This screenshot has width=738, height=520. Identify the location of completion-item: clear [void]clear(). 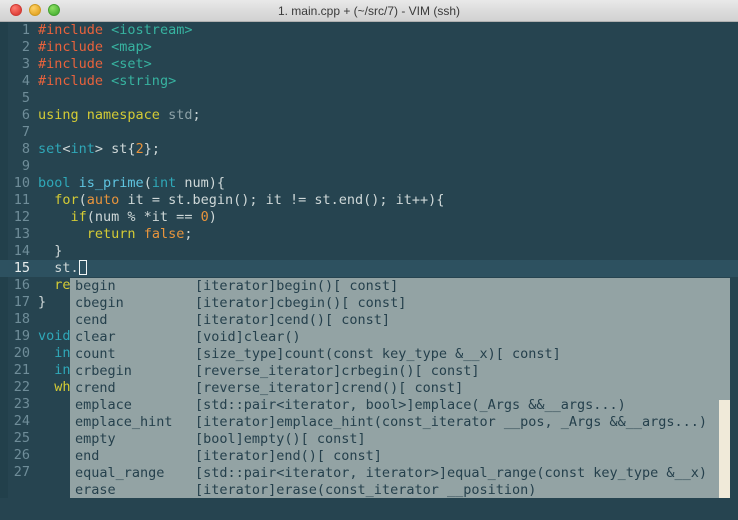
(400, 337).